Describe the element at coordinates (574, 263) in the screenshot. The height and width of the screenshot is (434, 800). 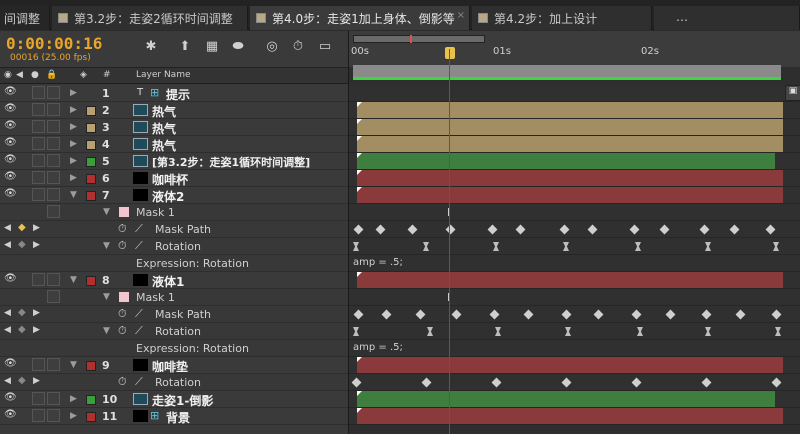
I see `expression-track: amp = .5;` at that location.